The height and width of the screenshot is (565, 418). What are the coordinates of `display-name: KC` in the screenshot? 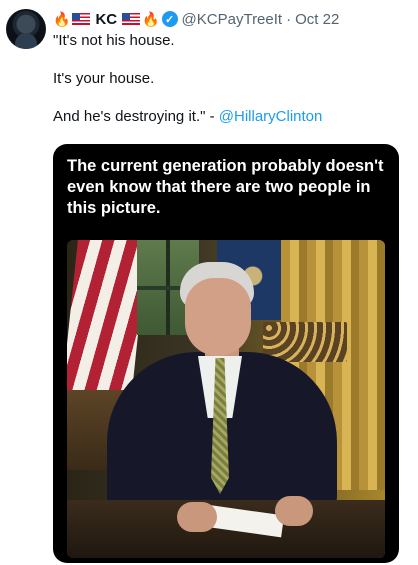 It's located at (106, 19).